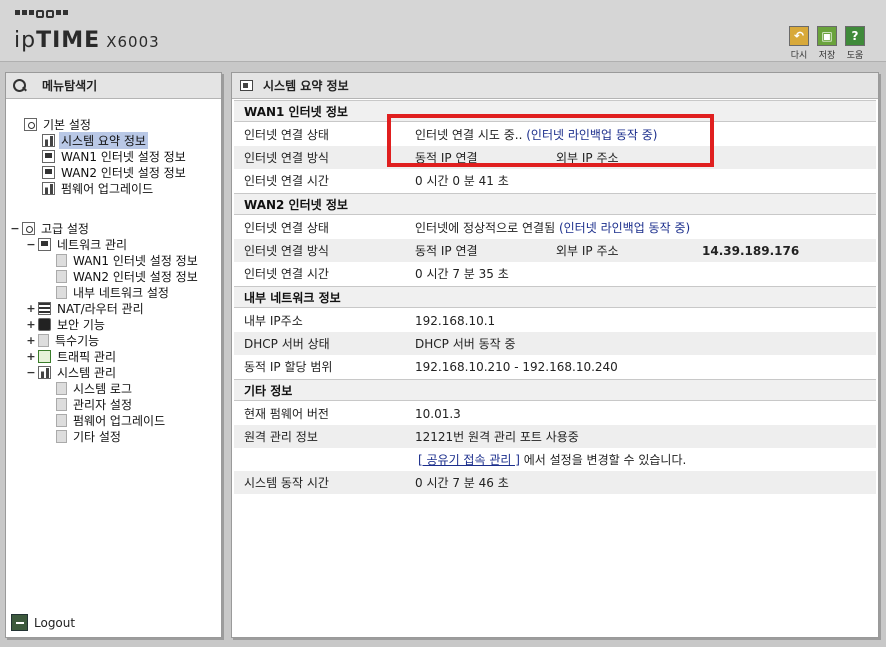 This screenshot has width=886, height=647. Describe the element at coordinates (95, 404) in the screenshot. I see `tree-admin-settings: 관리자 설정` at that location.